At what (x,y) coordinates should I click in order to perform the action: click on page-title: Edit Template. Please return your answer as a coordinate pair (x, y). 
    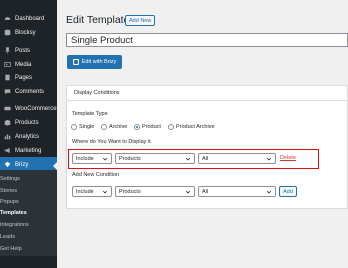
    Looking at the image, I should click on (98, 20).